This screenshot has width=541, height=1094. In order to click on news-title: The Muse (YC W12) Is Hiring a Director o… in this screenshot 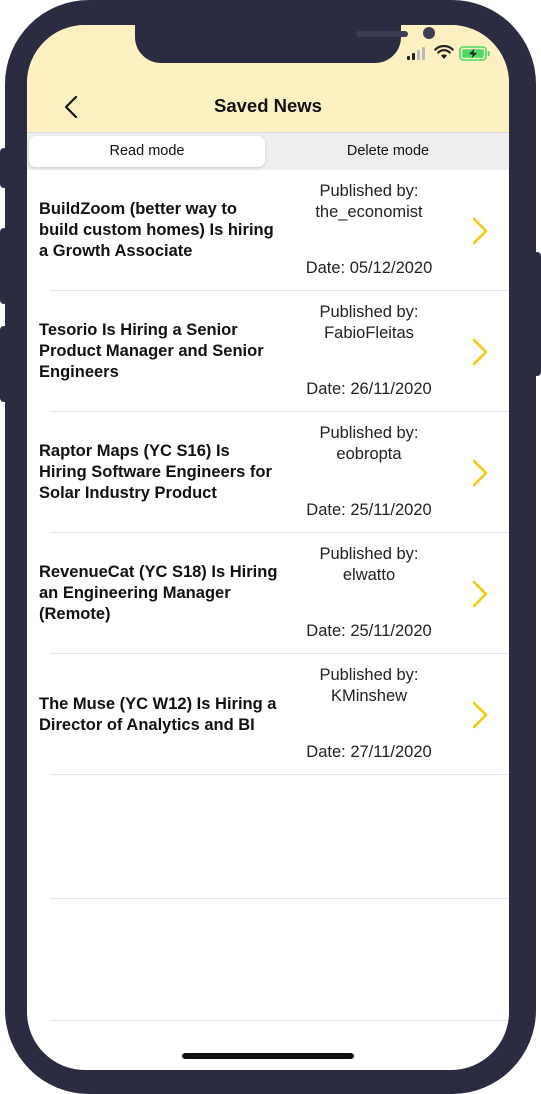, I will do `click(158, 714)`.